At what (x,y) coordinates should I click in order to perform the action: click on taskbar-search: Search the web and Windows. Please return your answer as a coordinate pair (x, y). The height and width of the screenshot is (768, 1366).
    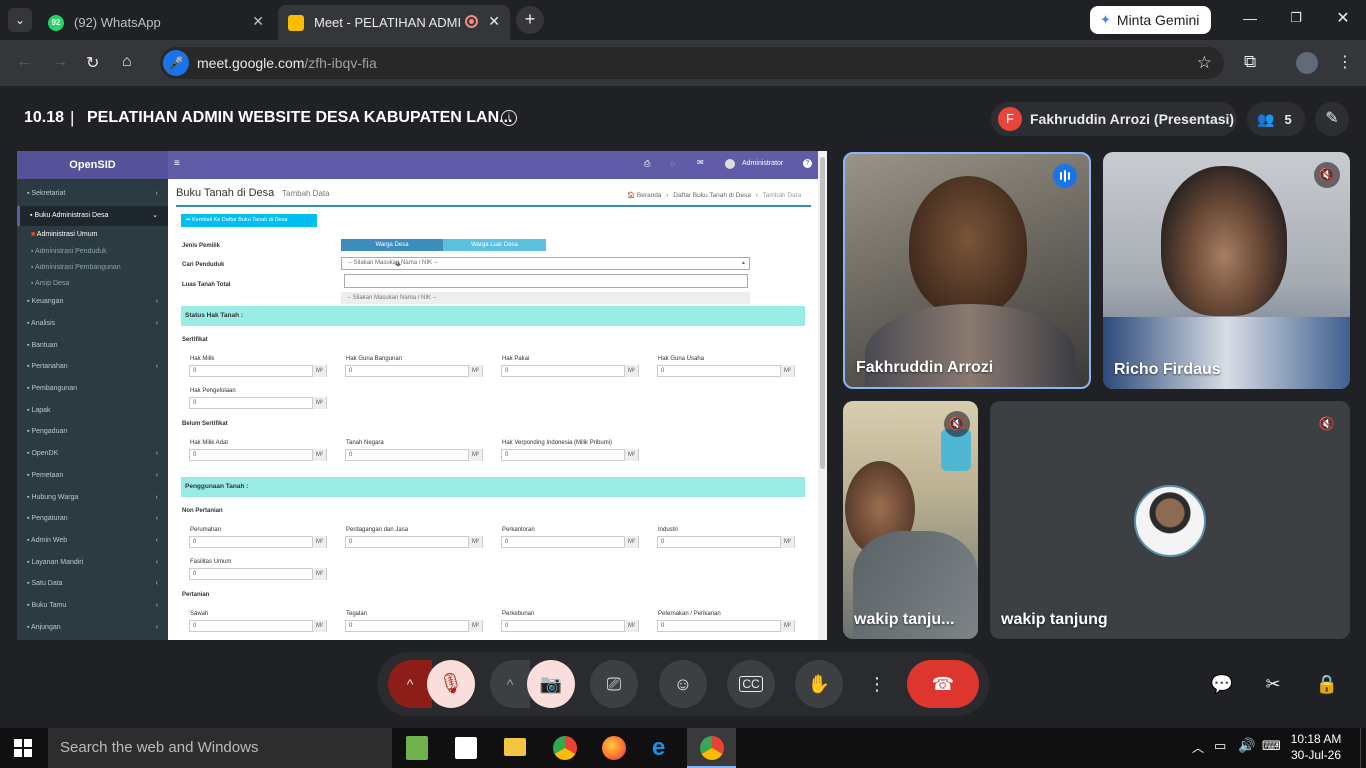
    Looking at the image, I should click on (220, 748).